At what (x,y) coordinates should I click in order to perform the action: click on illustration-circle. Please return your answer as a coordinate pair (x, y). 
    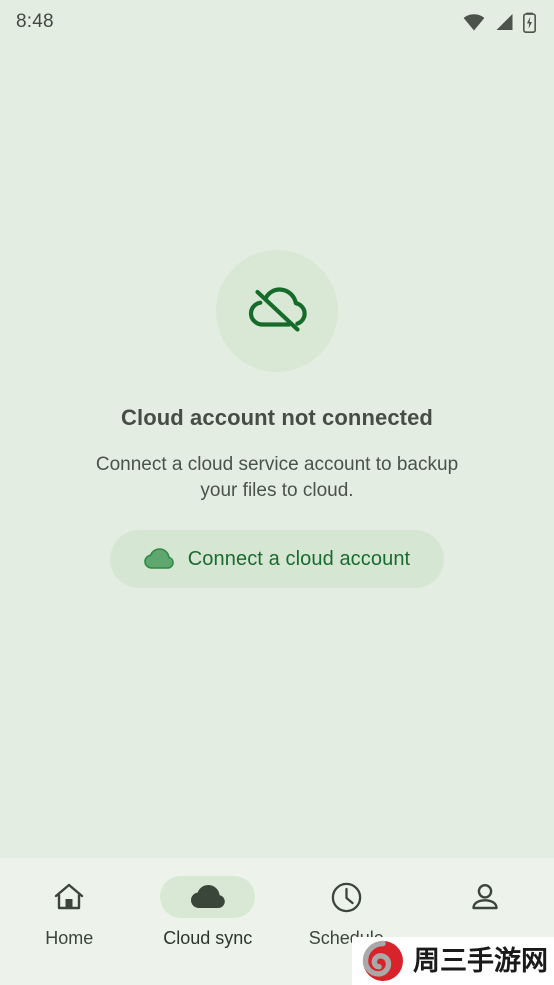
    Looking at the image, I should click on (277, 311).